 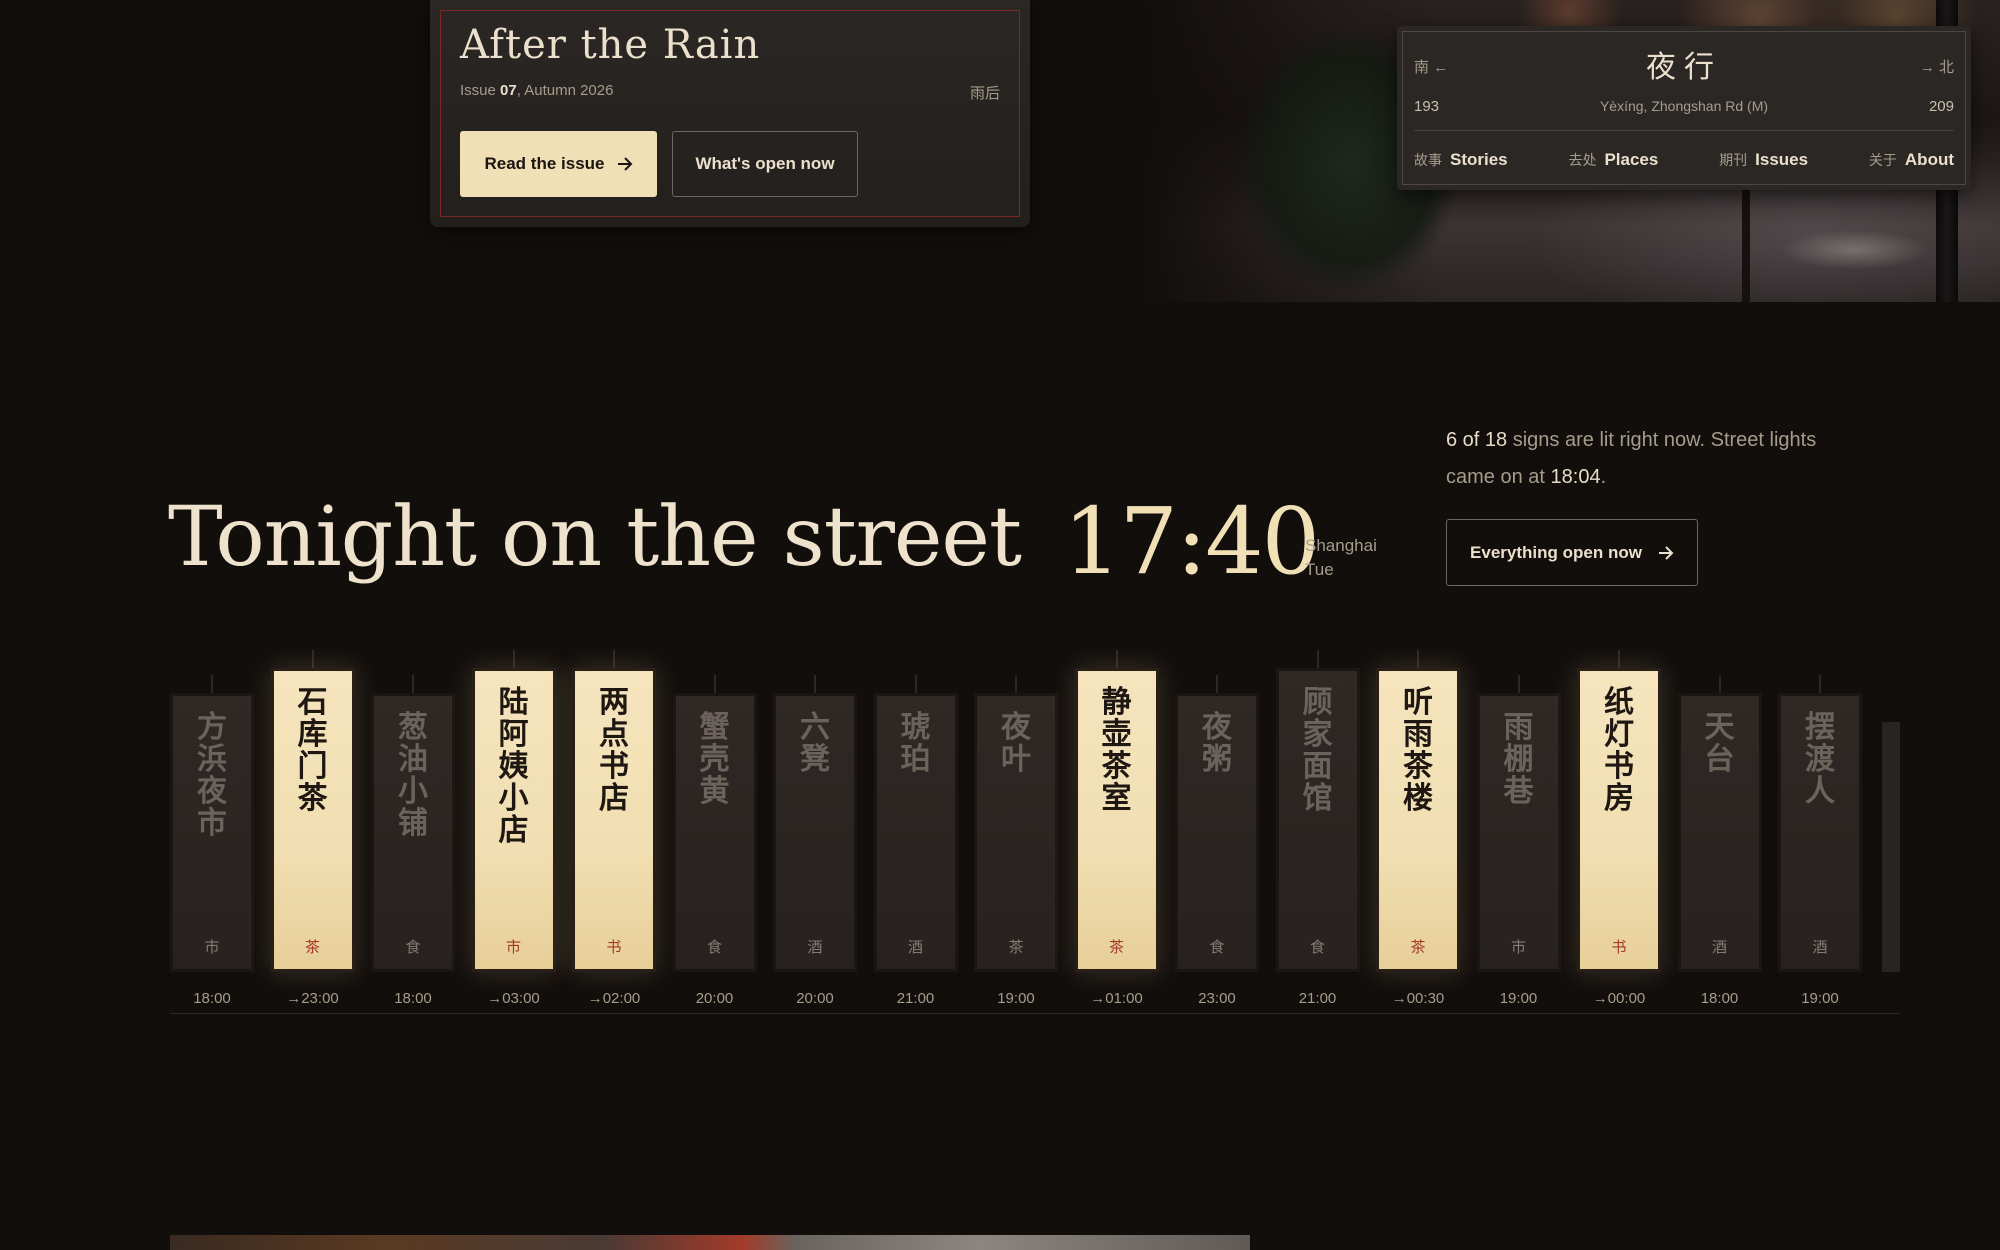 I want to click on sign-hours: →00:30, so click(x=1418, y=998).